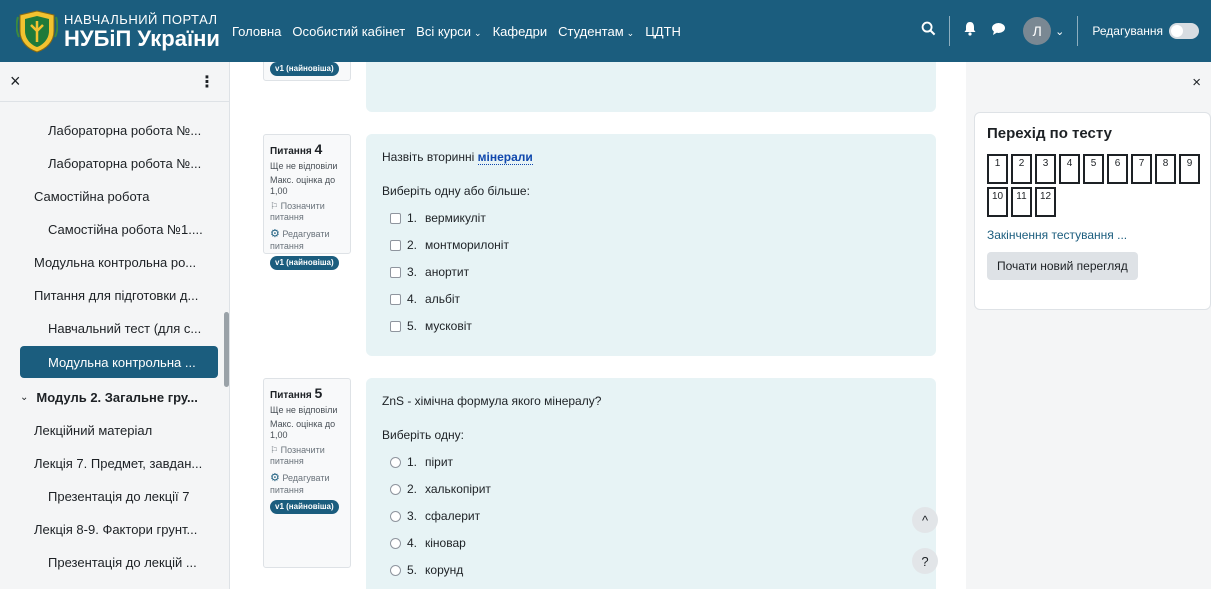 This screenshot has height=589, width=1211. What do you see at coordinates (596, 31) in the screenshot?
I see `nav-students: Студентам ⌄` at bounding box center [596, 31].